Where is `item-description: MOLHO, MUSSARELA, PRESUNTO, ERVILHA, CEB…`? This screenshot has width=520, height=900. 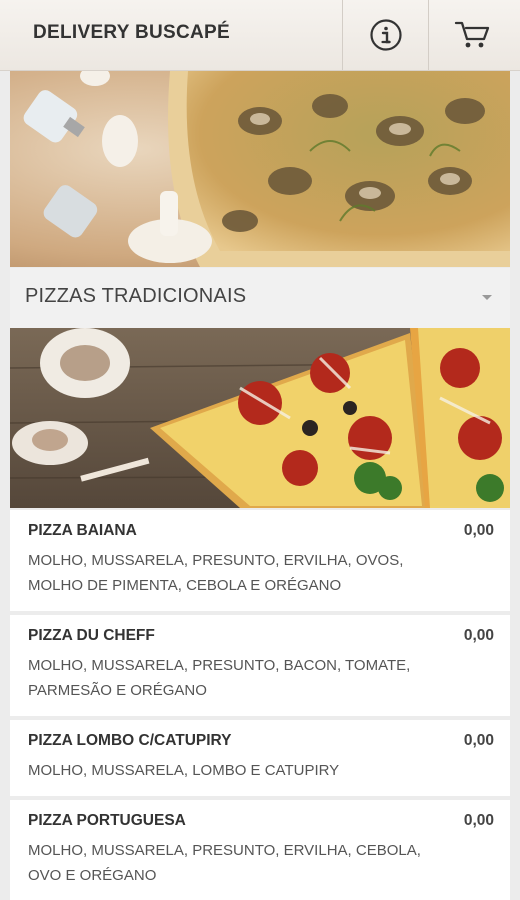
item-description: MOLHO, MUSSARELA, PRESUNTO, ERVILHA, CEB… is located at coordinates (224, 863).